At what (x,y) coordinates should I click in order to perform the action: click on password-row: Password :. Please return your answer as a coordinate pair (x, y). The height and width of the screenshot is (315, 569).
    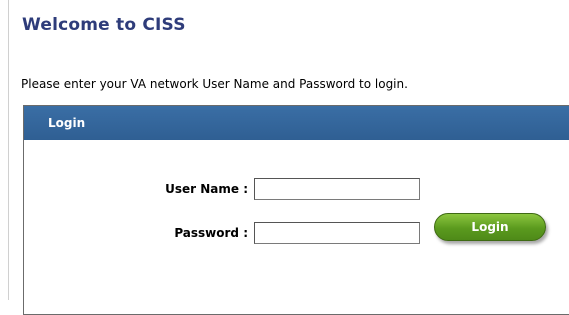
    Looking at the image, I should click on (281, 233).